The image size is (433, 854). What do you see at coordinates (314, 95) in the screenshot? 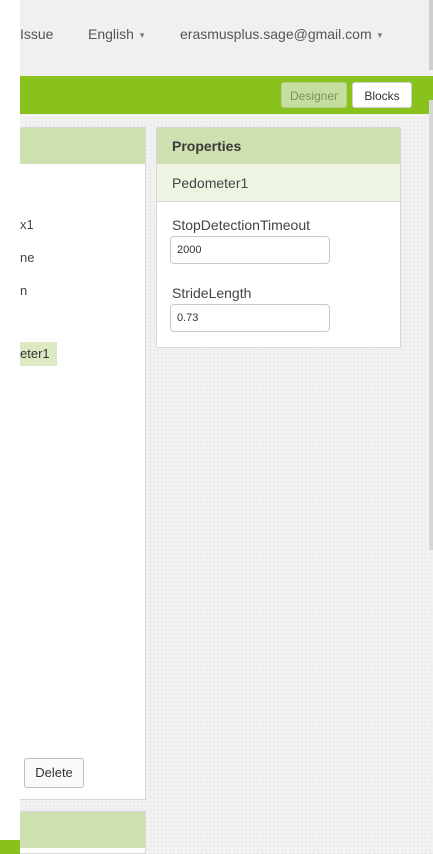
I see `designer-button: Designer` at bounding box center [314, 95].